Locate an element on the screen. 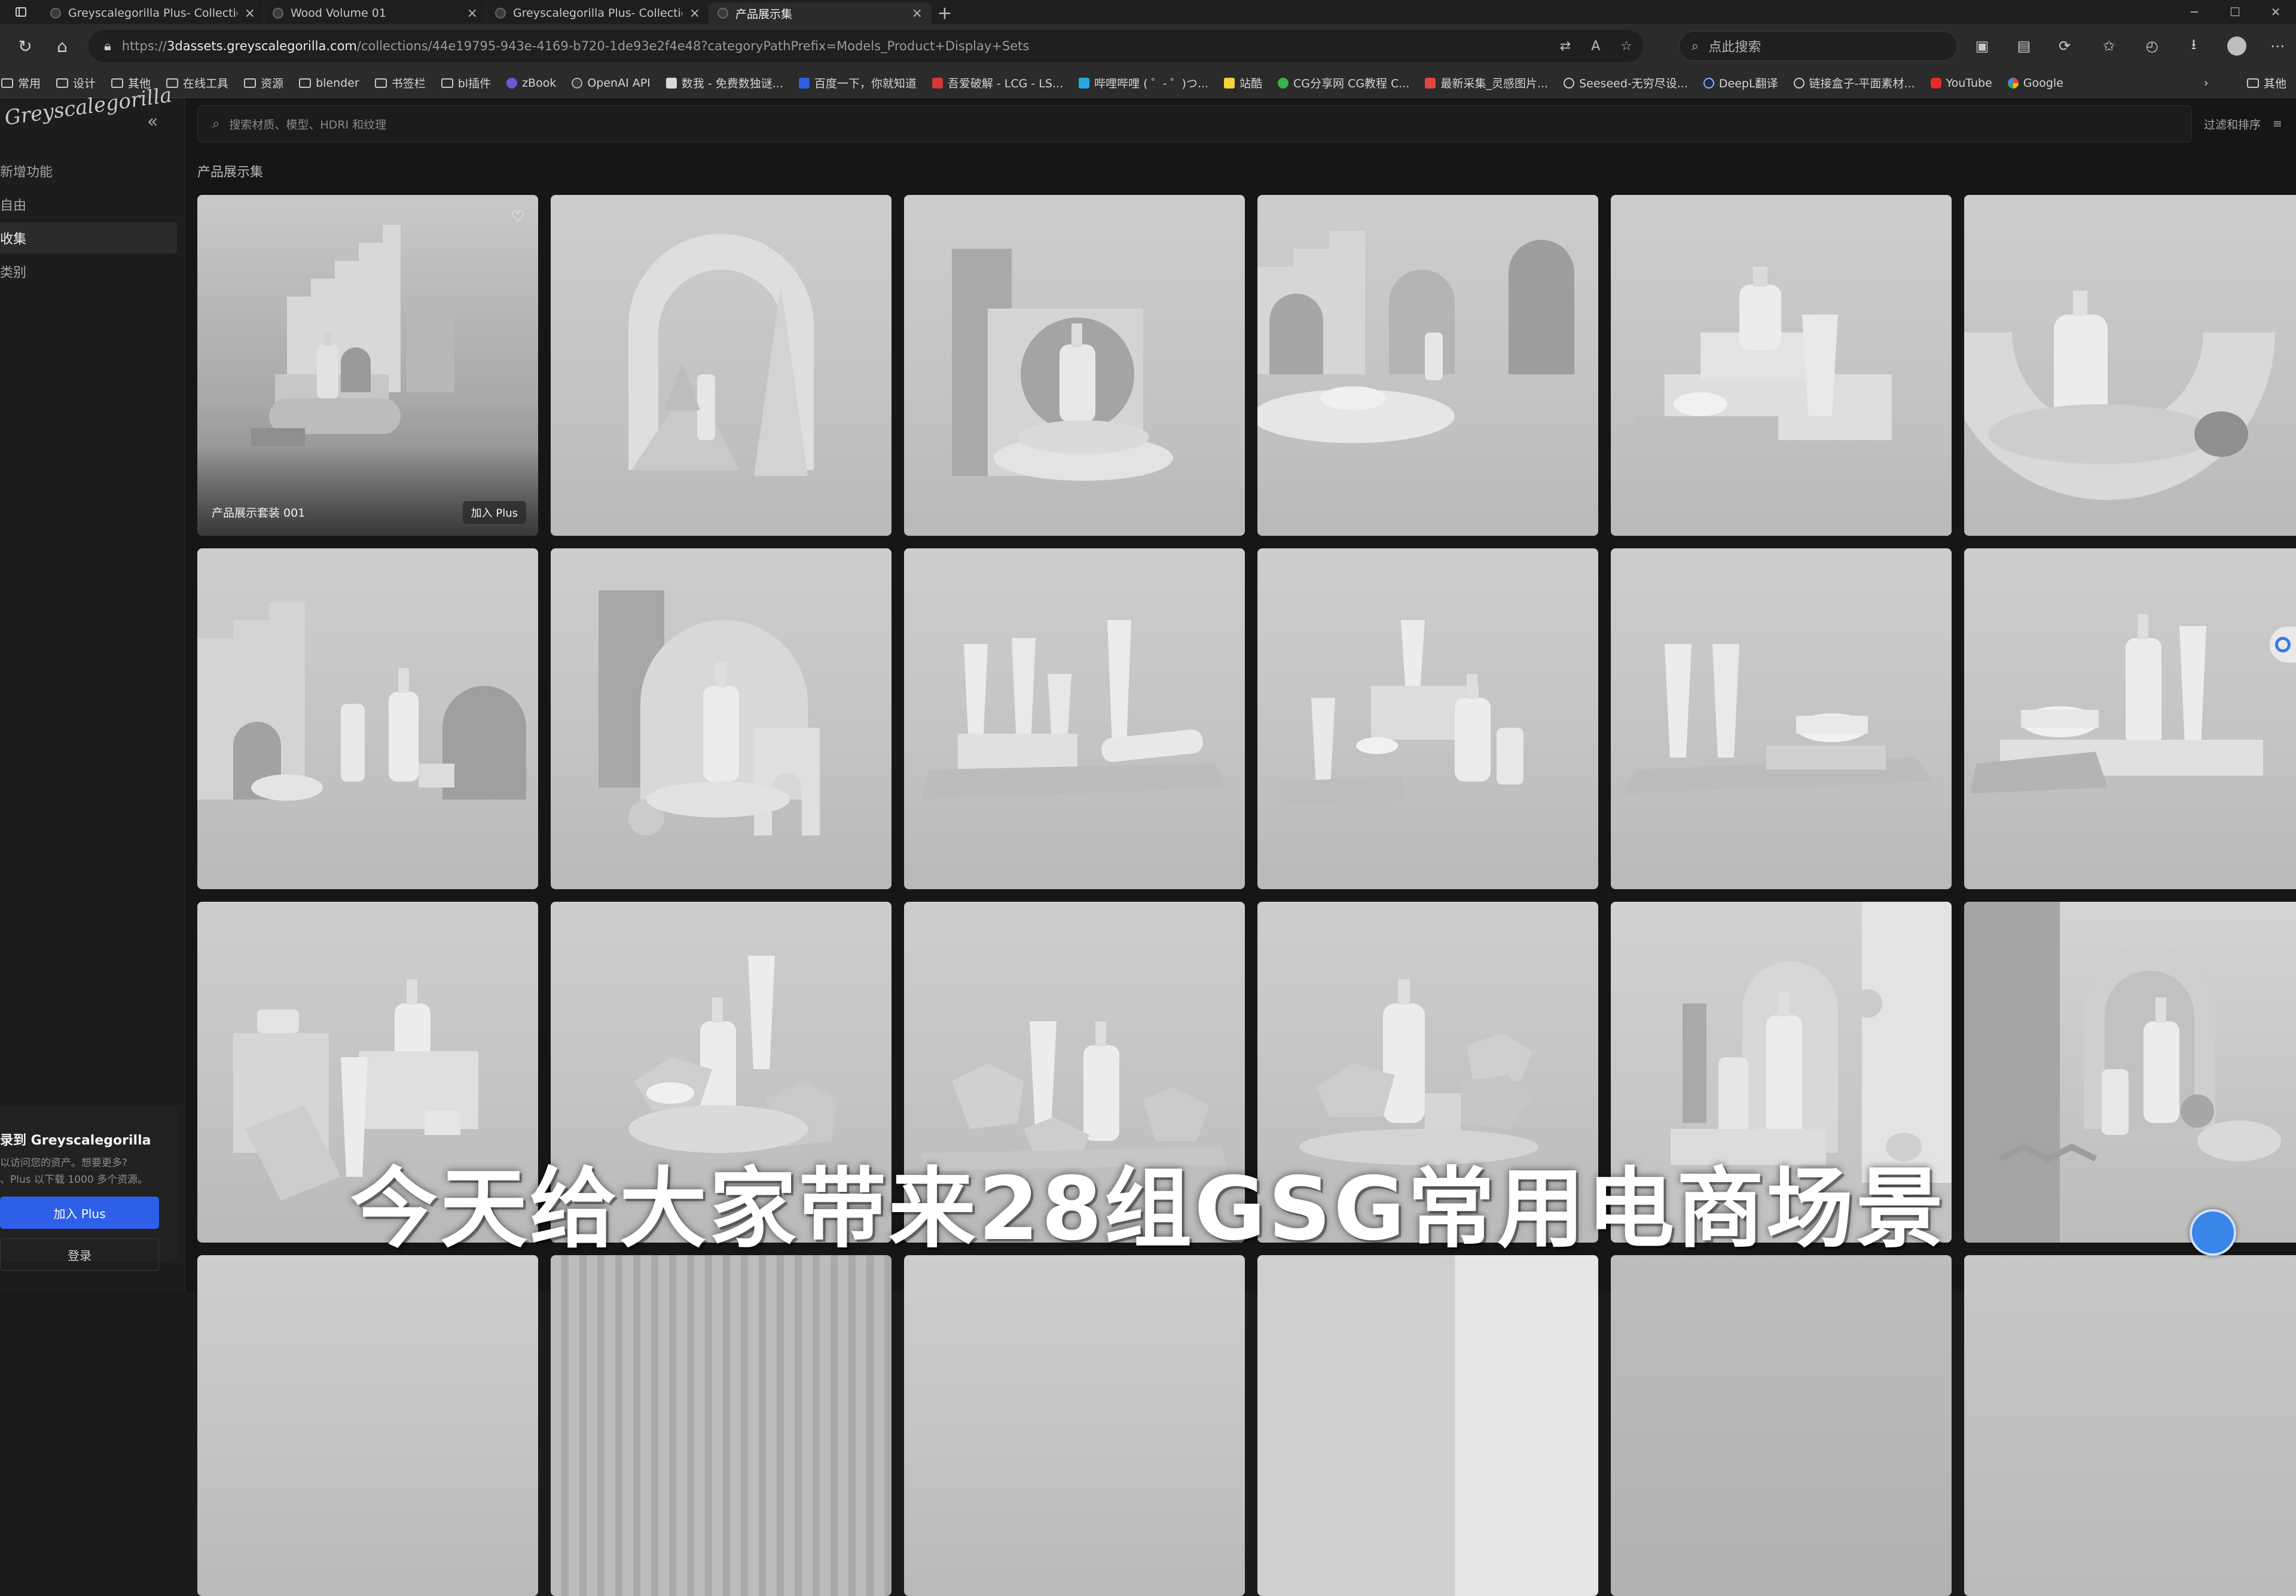  extension-icon: ▣ is located at coordinates (1982, 46).